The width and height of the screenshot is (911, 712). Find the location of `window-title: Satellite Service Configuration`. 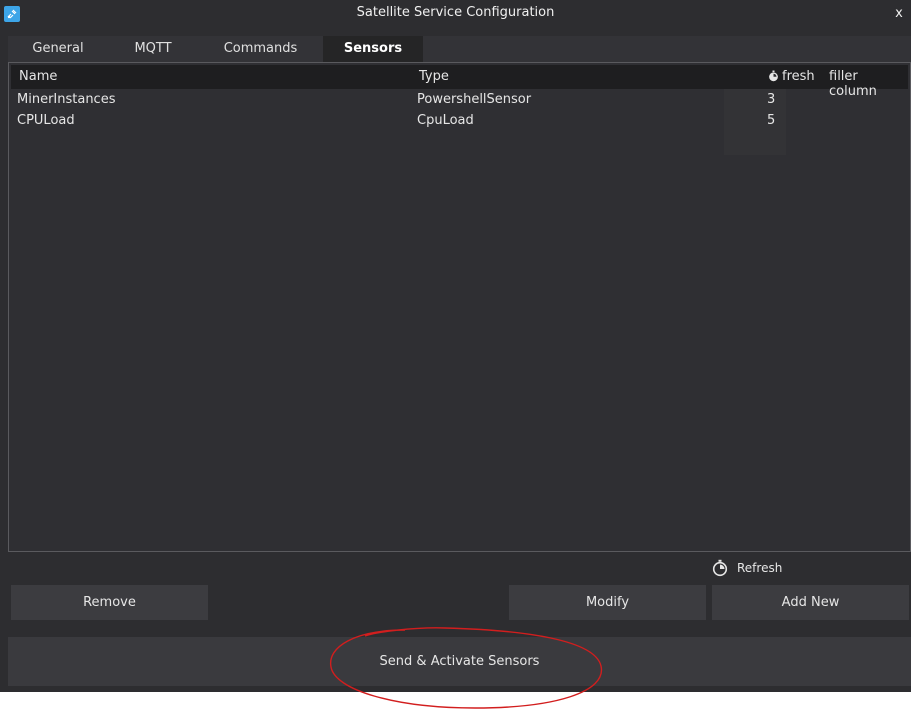

window-title: Satellite Service Configuration is located at coordinates (455, 12).